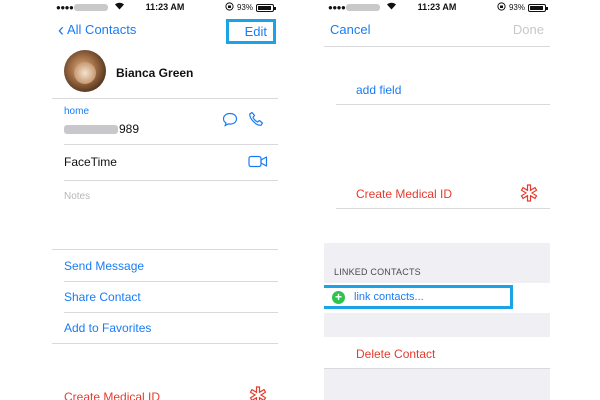  Describe the element at coordinates (107, 328) in the screenshot. I see `add-to-favorites-button: Add to Favorites` at that location.